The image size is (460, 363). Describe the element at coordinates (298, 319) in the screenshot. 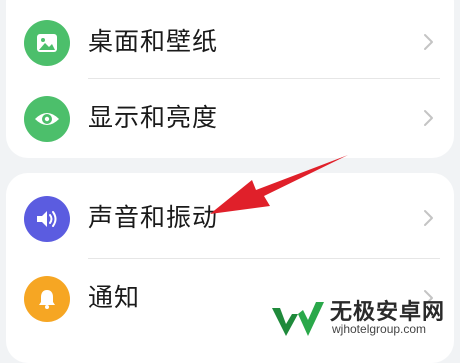

I see `watermark-logo-icon` at that location.